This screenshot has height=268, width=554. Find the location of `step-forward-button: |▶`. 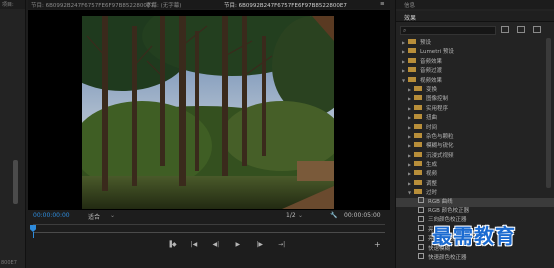

step-forward-button: |▶ is located at coordinates (260, 244).